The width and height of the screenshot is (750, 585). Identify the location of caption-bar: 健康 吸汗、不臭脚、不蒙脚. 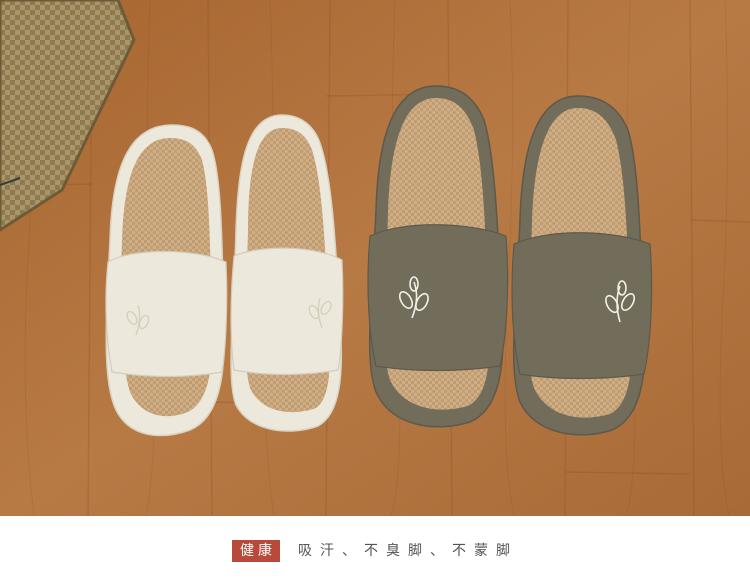
(375, 550).